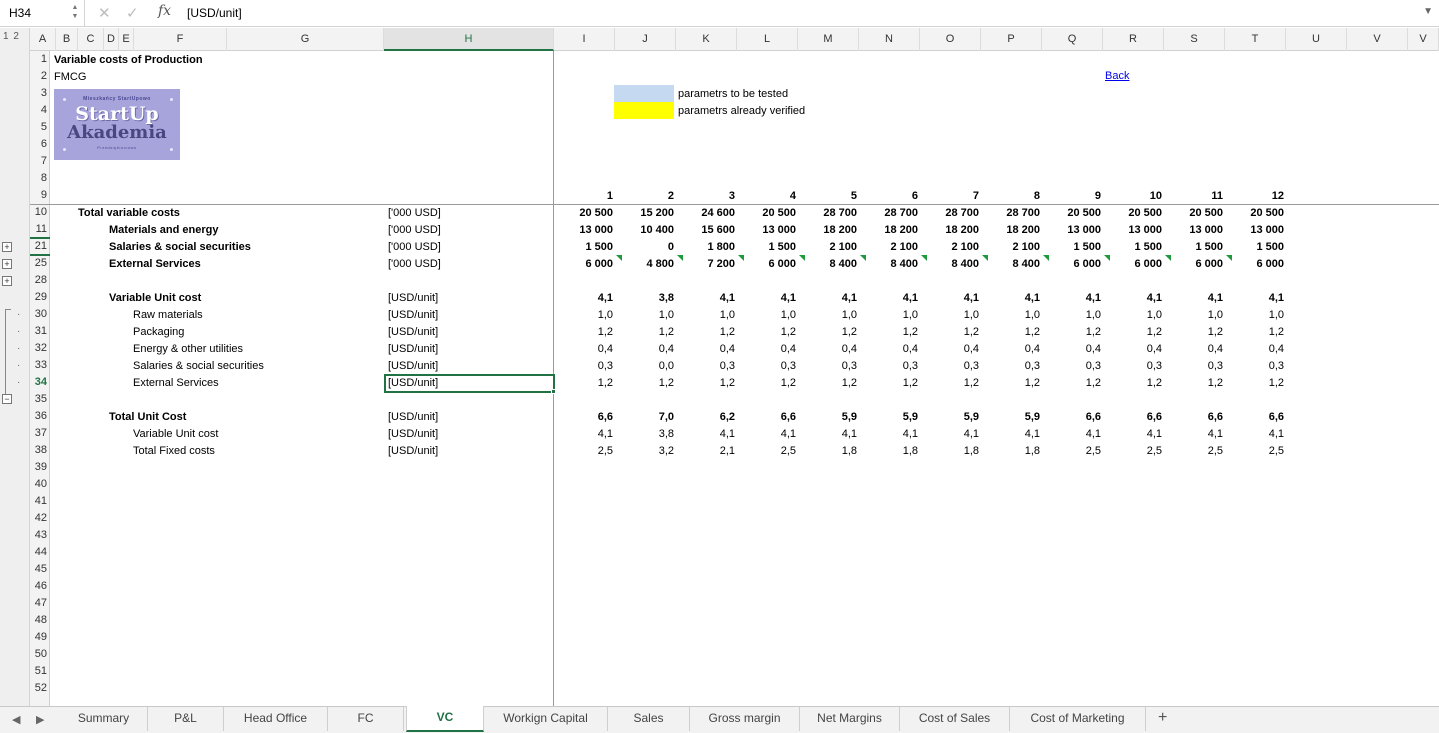  What do you see at coordinates (645, 39) in the screenshot?
I see `column-header-j: J` at bounding box center [645, 39].